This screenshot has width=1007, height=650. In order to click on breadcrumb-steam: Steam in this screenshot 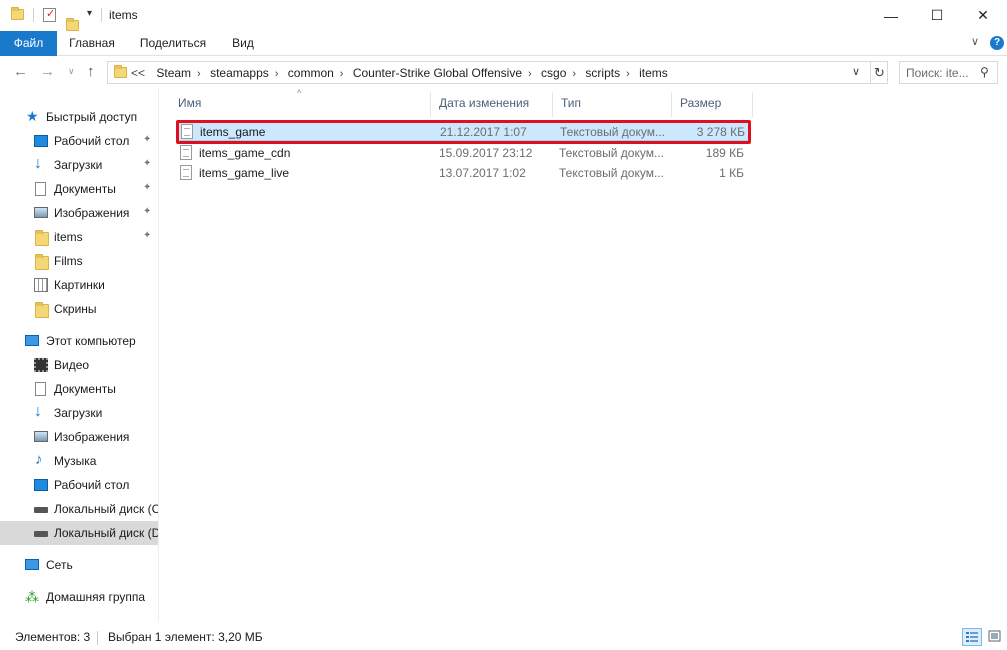, I will do `click(173, 73)`.